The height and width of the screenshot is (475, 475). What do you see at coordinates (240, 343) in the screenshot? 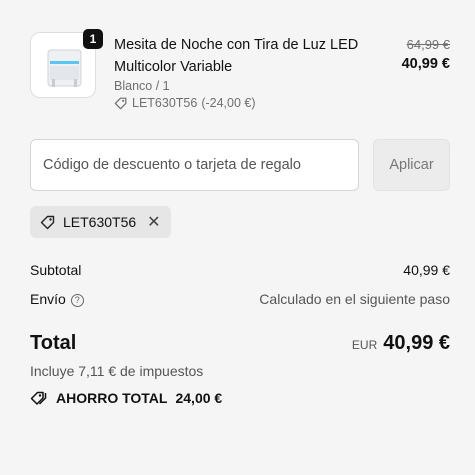
I see `total-row: Total EUR 40,99 €` at bounding box center [240, 343].